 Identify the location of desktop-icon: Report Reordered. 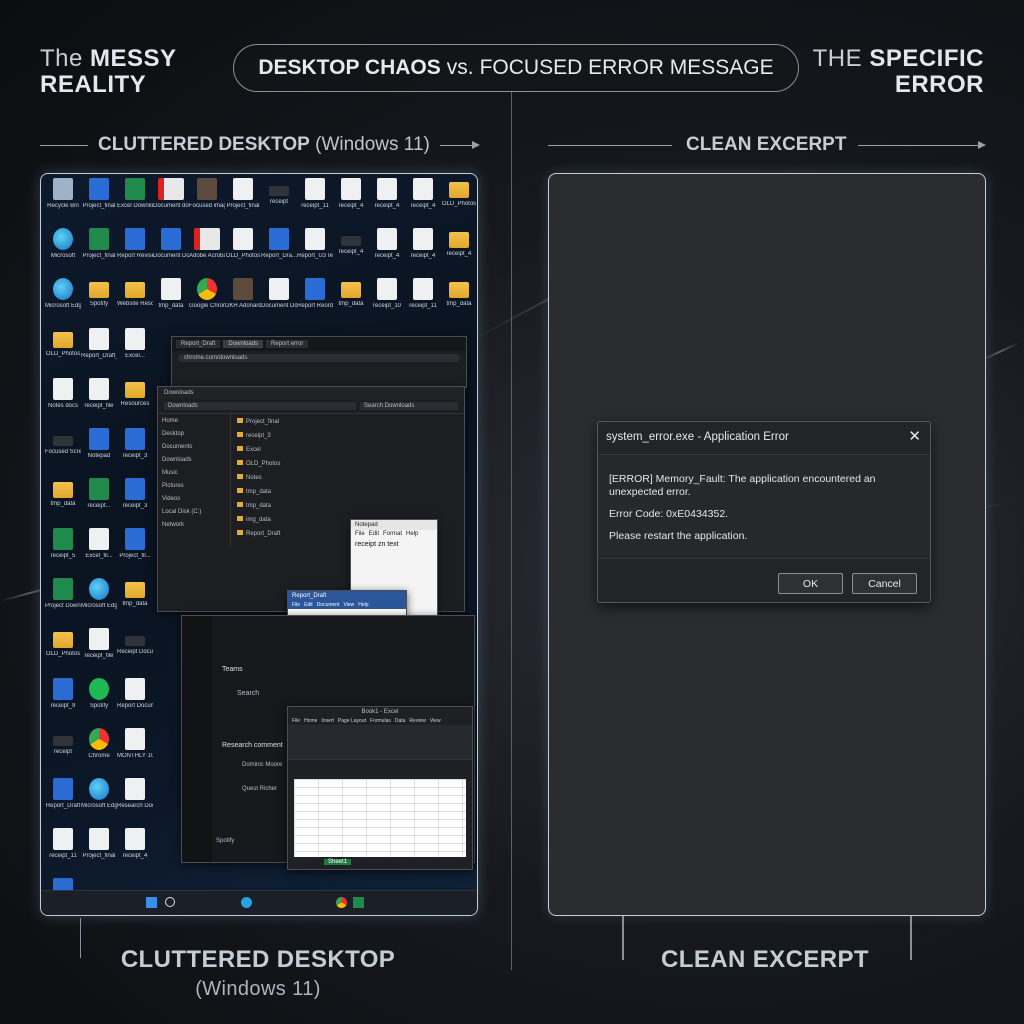
(315, 294).